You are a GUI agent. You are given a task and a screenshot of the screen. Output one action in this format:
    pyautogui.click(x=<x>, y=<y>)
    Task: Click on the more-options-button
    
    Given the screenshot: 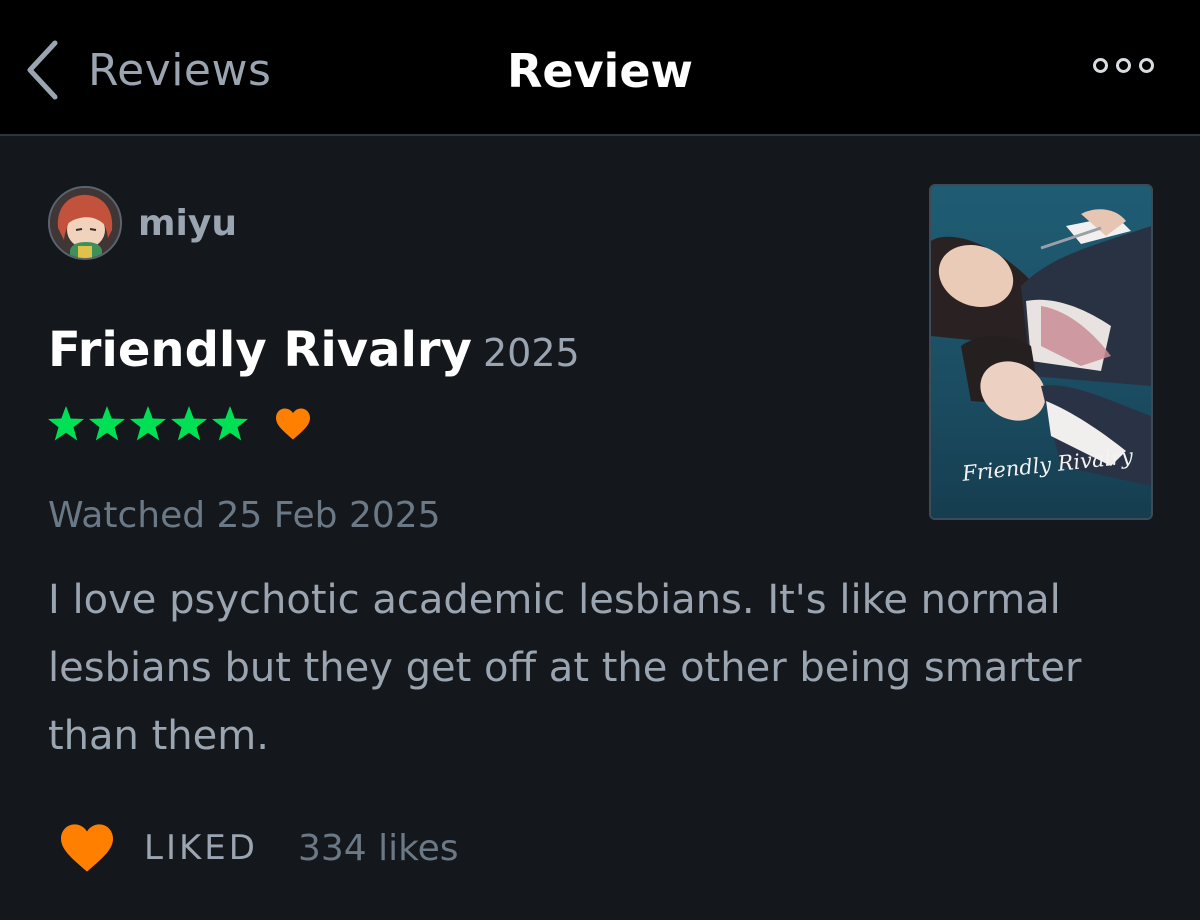 What is the action you would take?
    pyautogui.click(x=1123, y=65)
    